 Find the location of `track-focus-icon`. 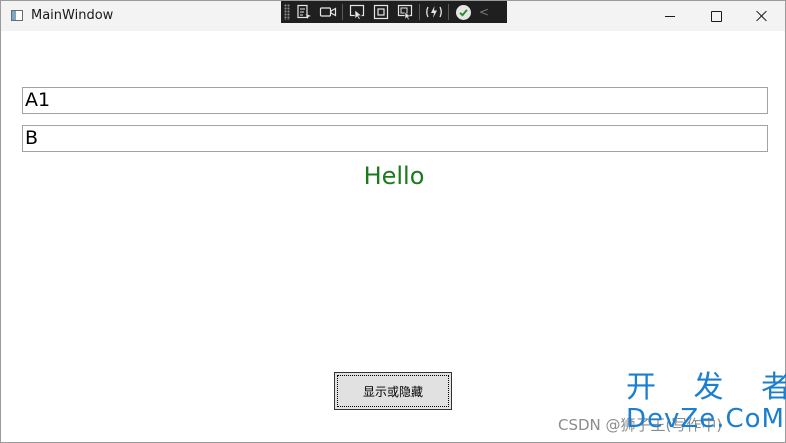

track-focus-icon is located at coordinates (405, 12).